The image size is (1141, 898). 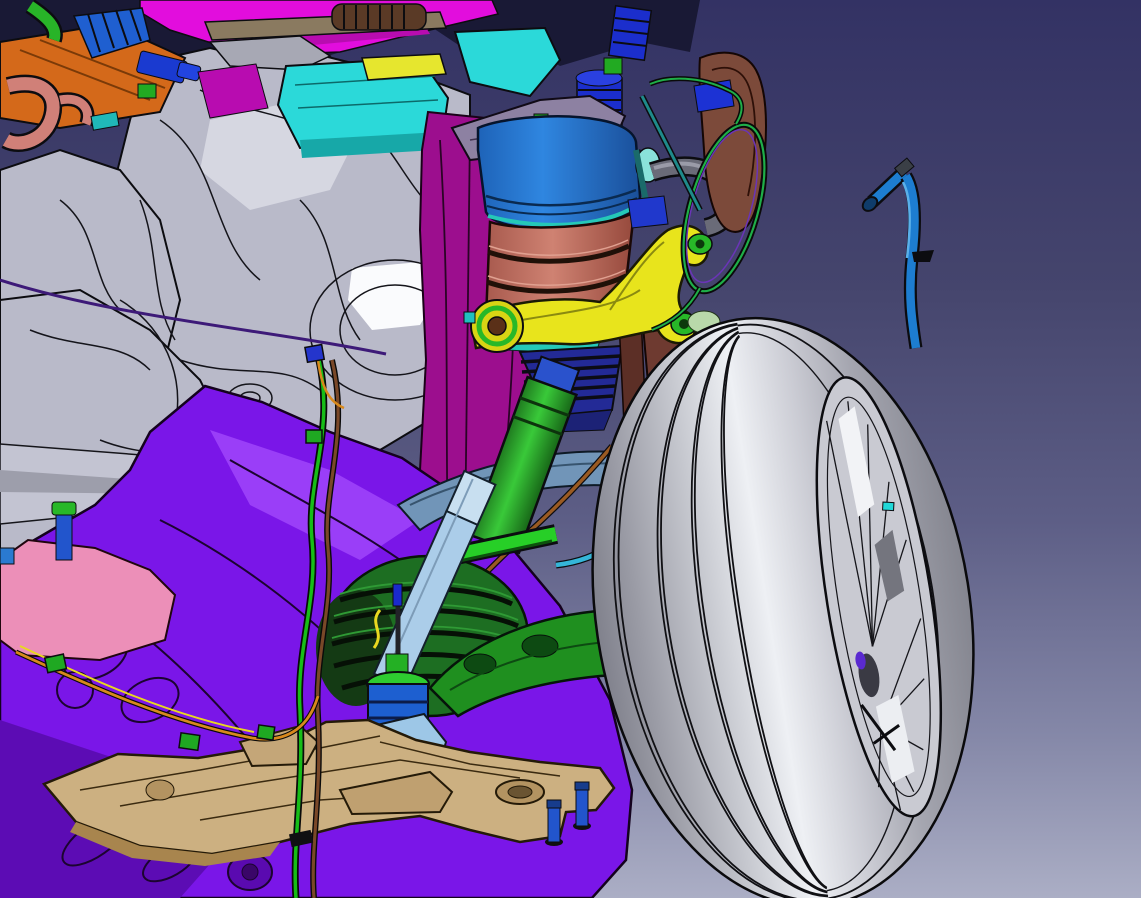 I want to click on ribbed-hose, so click(x=379, y=17).